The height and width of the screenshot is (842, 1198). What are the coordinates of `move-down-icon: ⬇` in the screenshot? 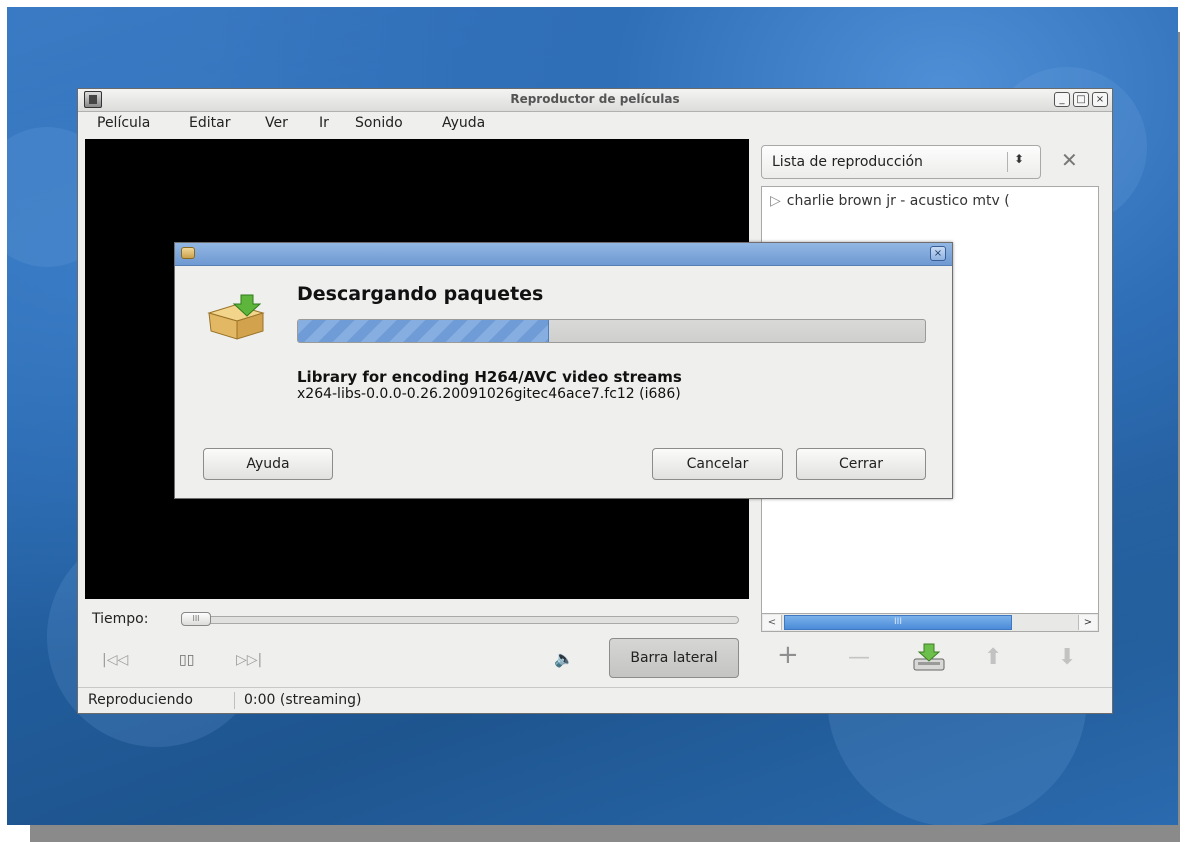 It's located at (1067, 657).